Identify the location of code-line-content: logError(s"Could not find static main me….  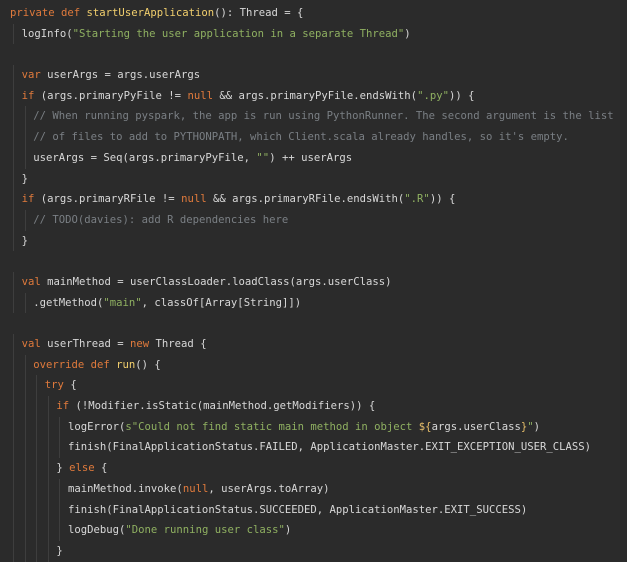
(275, 427).